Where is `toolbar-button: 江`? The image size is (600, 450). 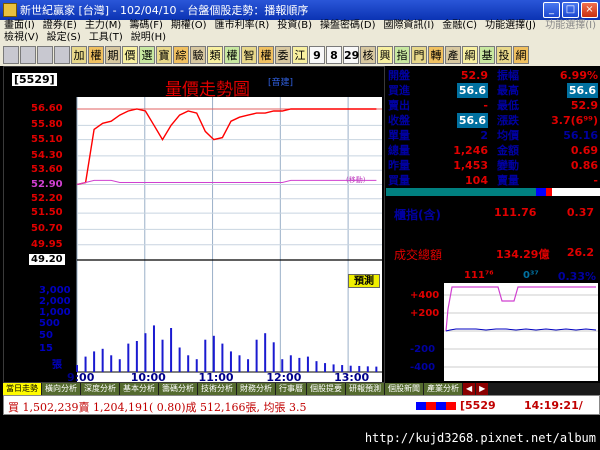 toolbar-button: 江 is located at coordinates (300, 55).